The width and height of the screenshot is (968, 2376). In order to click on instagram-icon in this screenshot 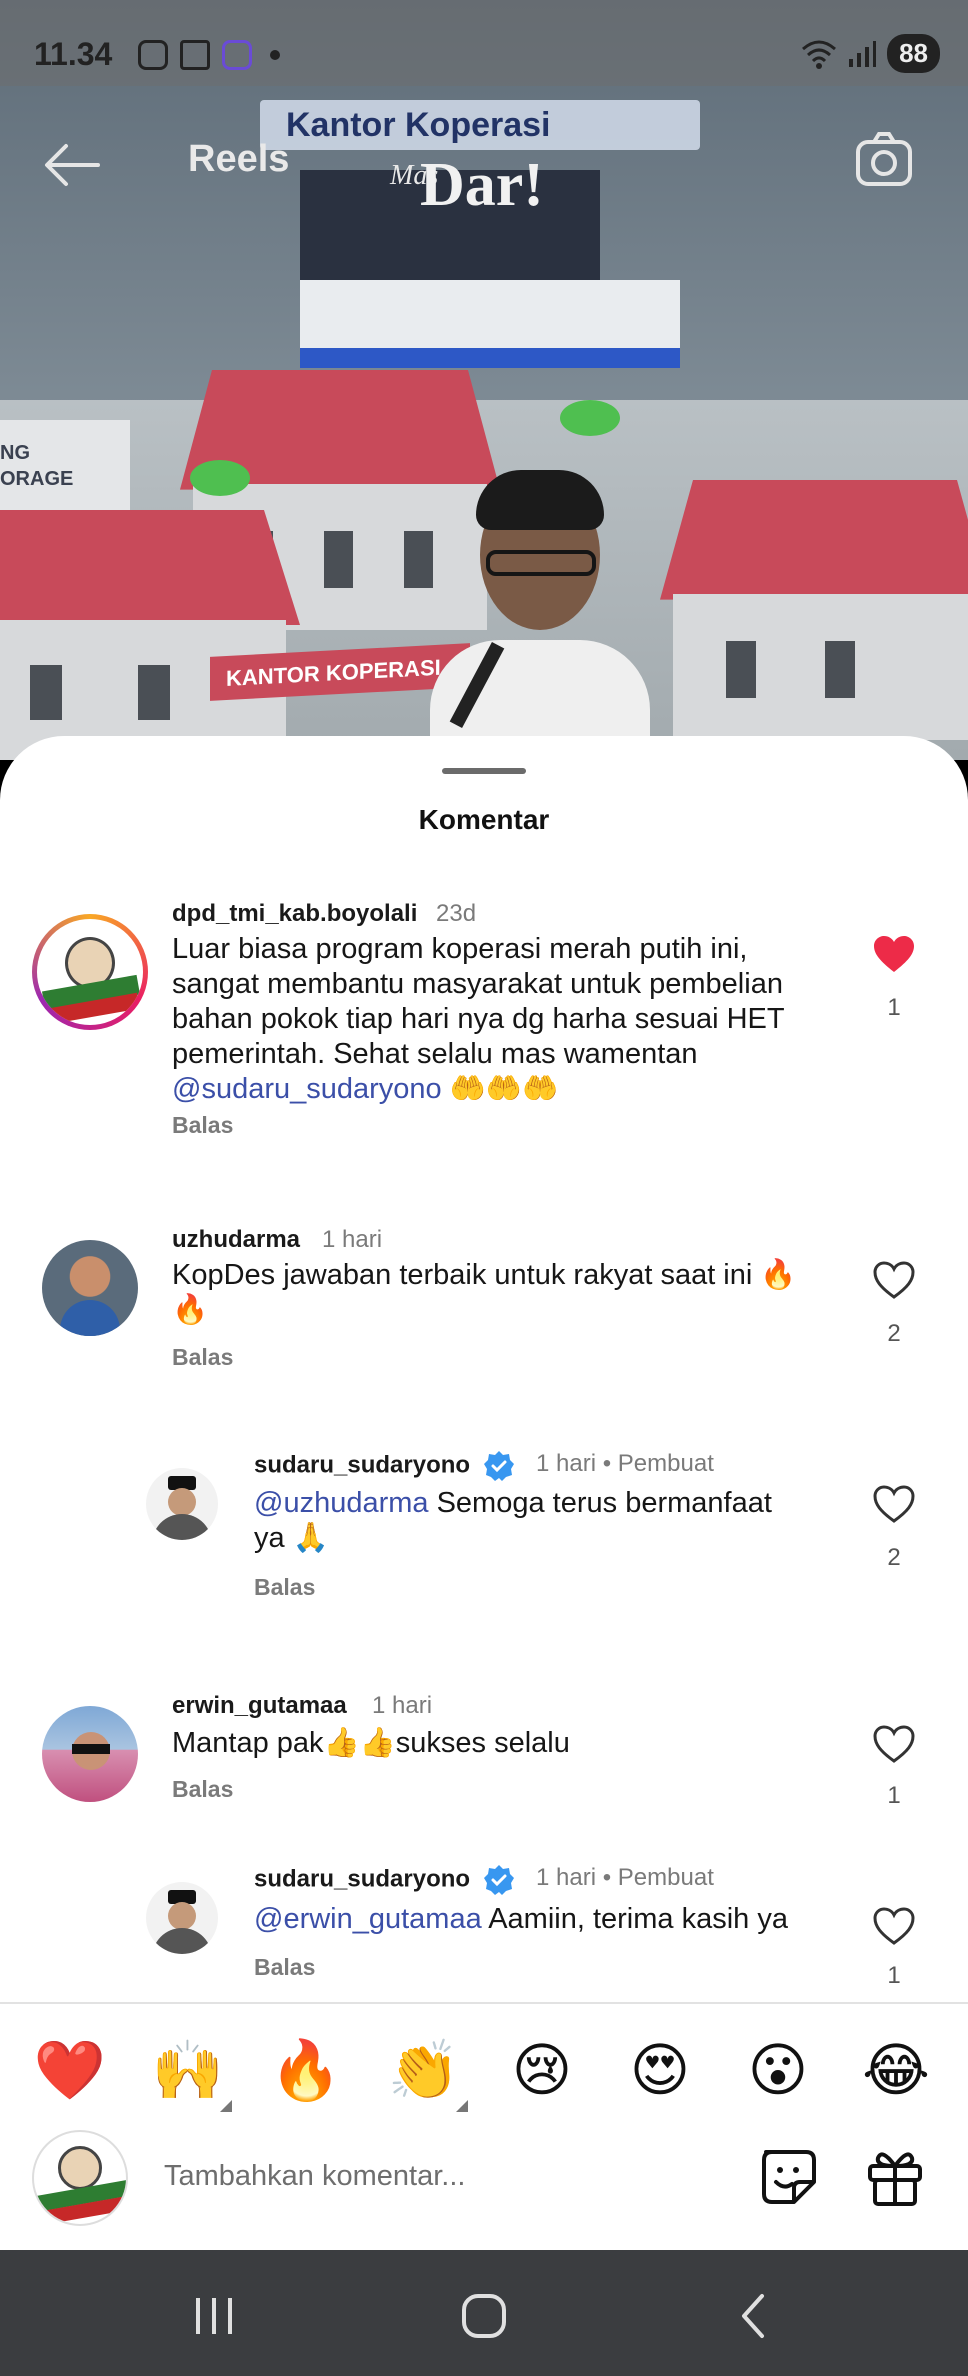, I will do `click(153, 55)`.